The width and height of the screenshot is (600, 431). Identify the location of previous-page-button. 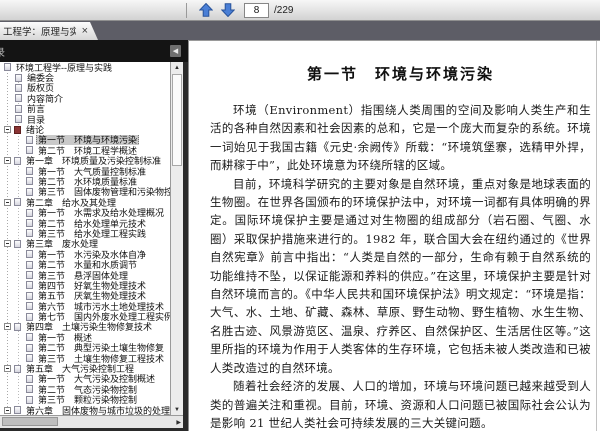
(206, 10).